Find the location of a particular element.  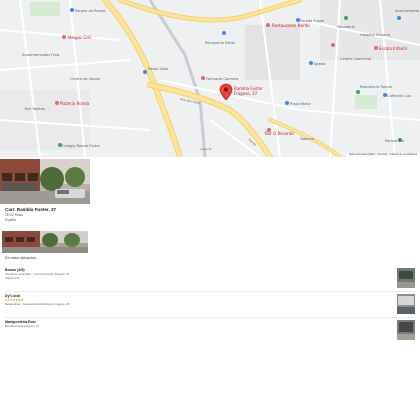

place-hours: Abierto 24h is located at coordinates (12, 277).